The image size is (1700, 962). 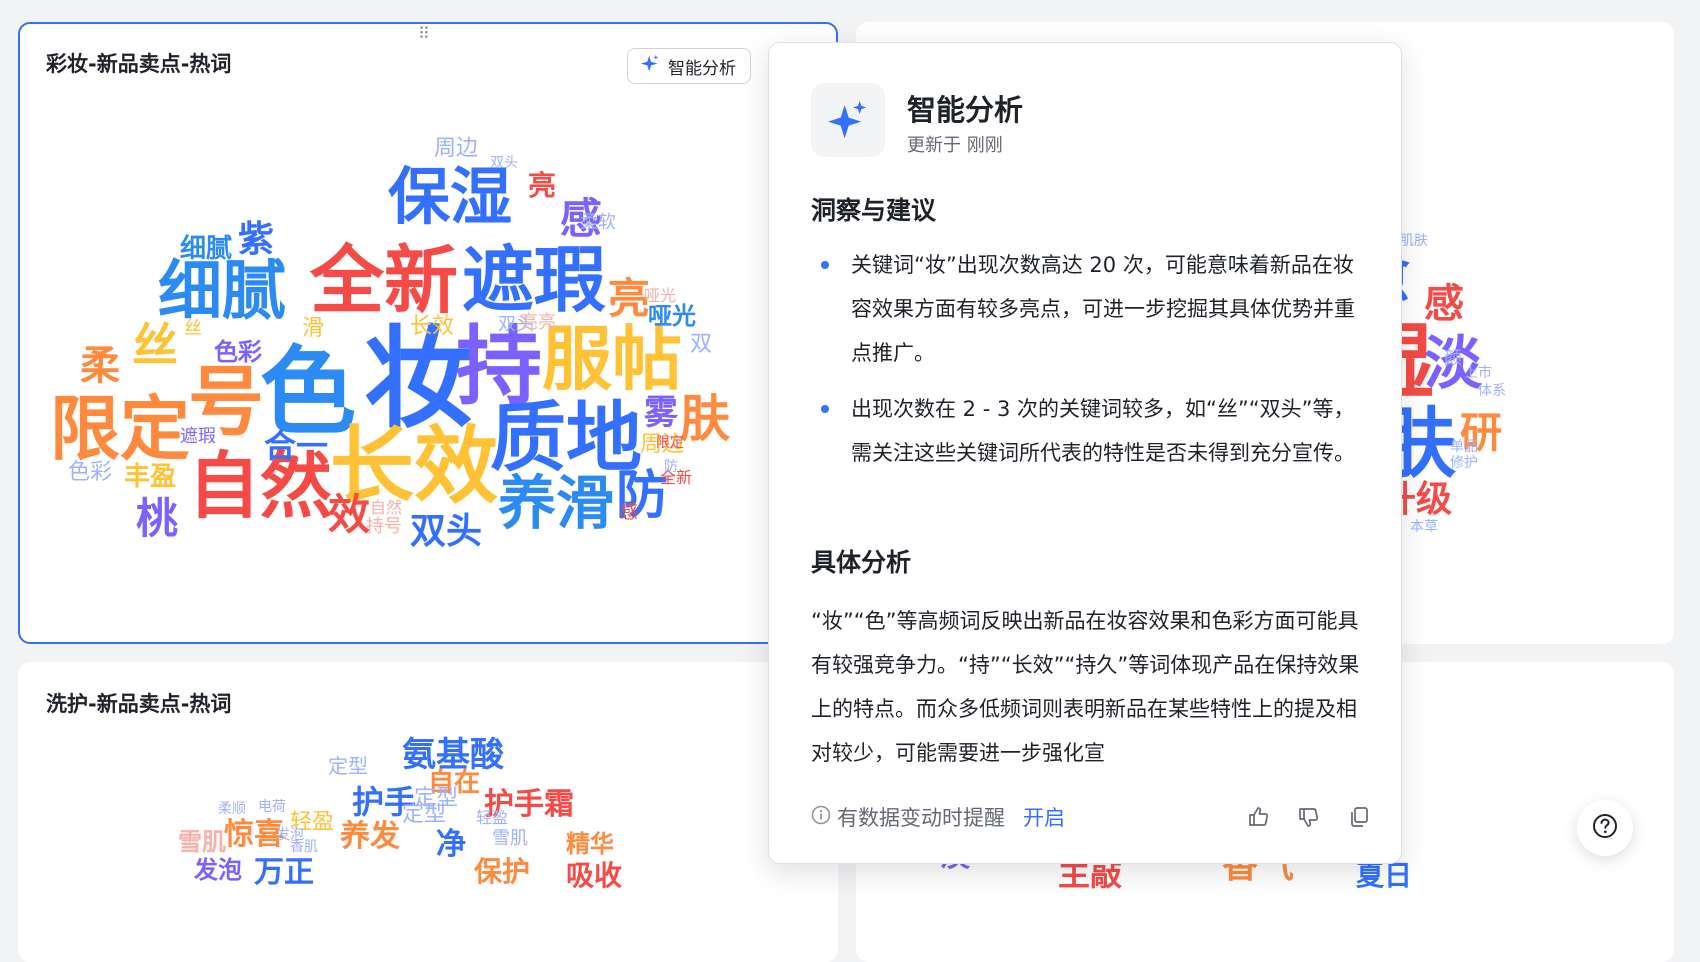 I want to click on wordcloud-word: 服帖, so click(x=612, y=359).